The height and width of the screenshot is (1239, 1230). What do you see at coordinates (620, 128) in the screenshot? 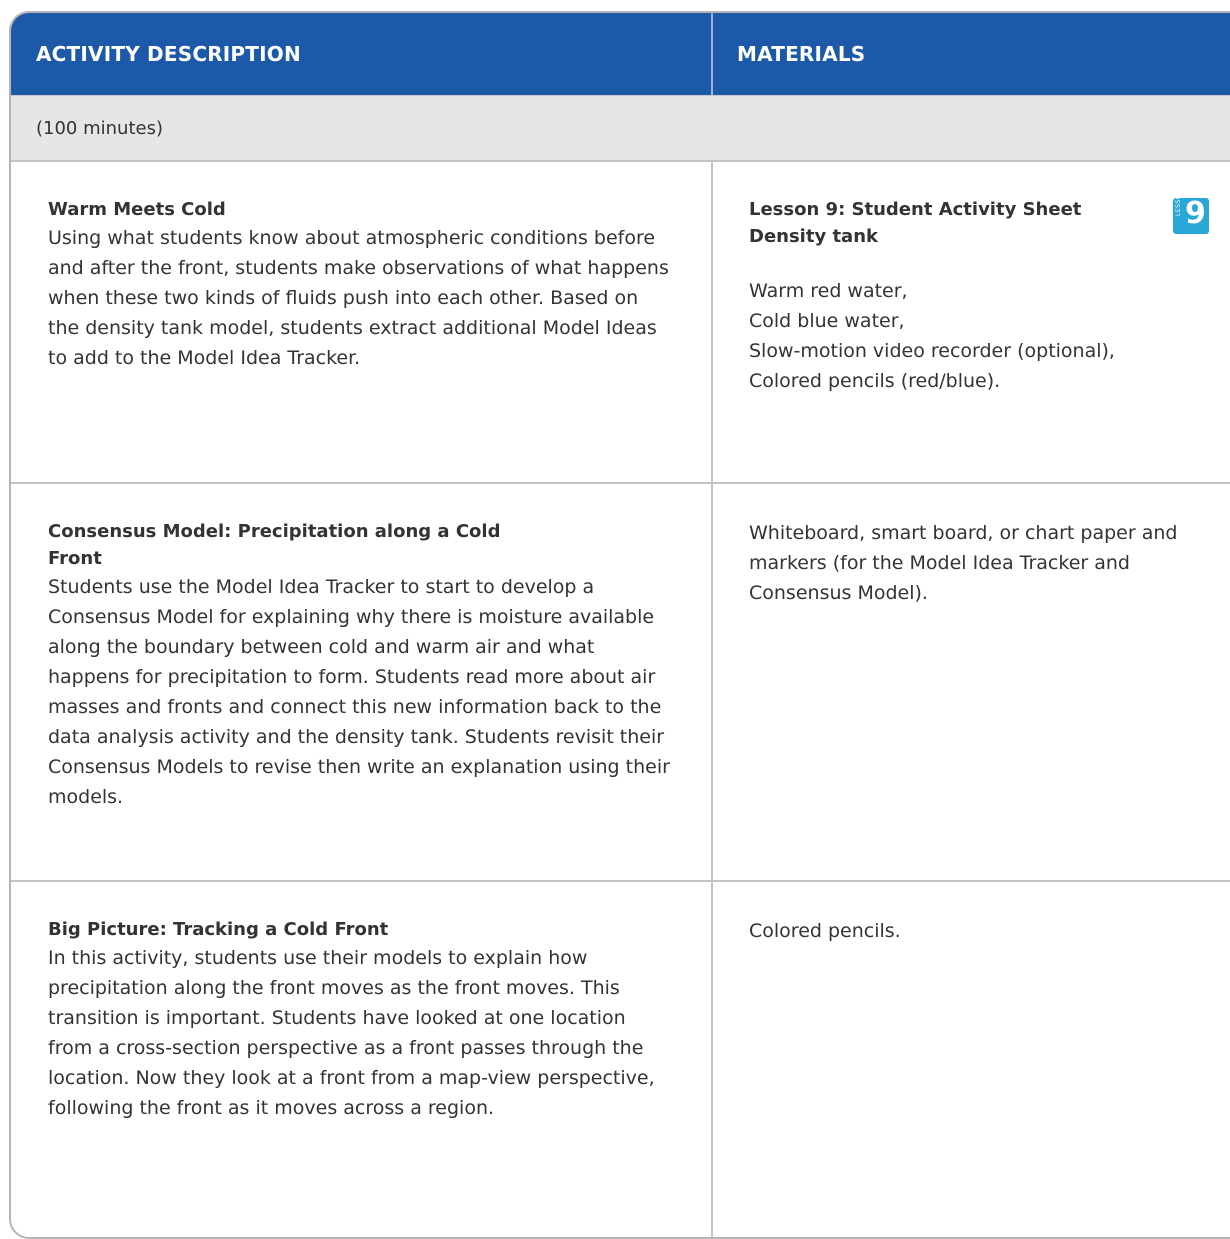
I see `duration-row: (100 minutes)` at bounding box center [620, 128].